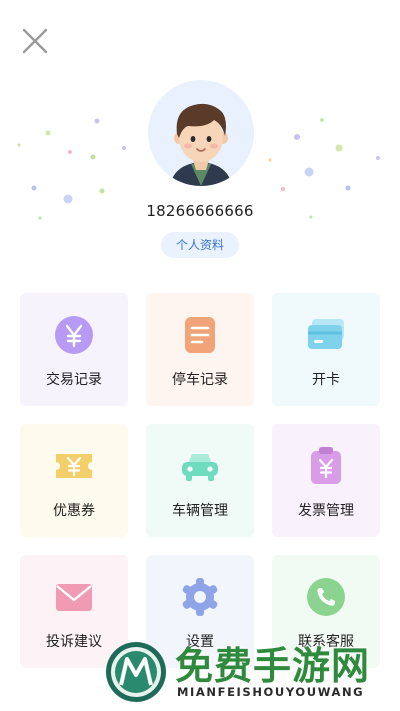  I want to click on menu-item-invoice-management: 发票管理, so click(326, 480).